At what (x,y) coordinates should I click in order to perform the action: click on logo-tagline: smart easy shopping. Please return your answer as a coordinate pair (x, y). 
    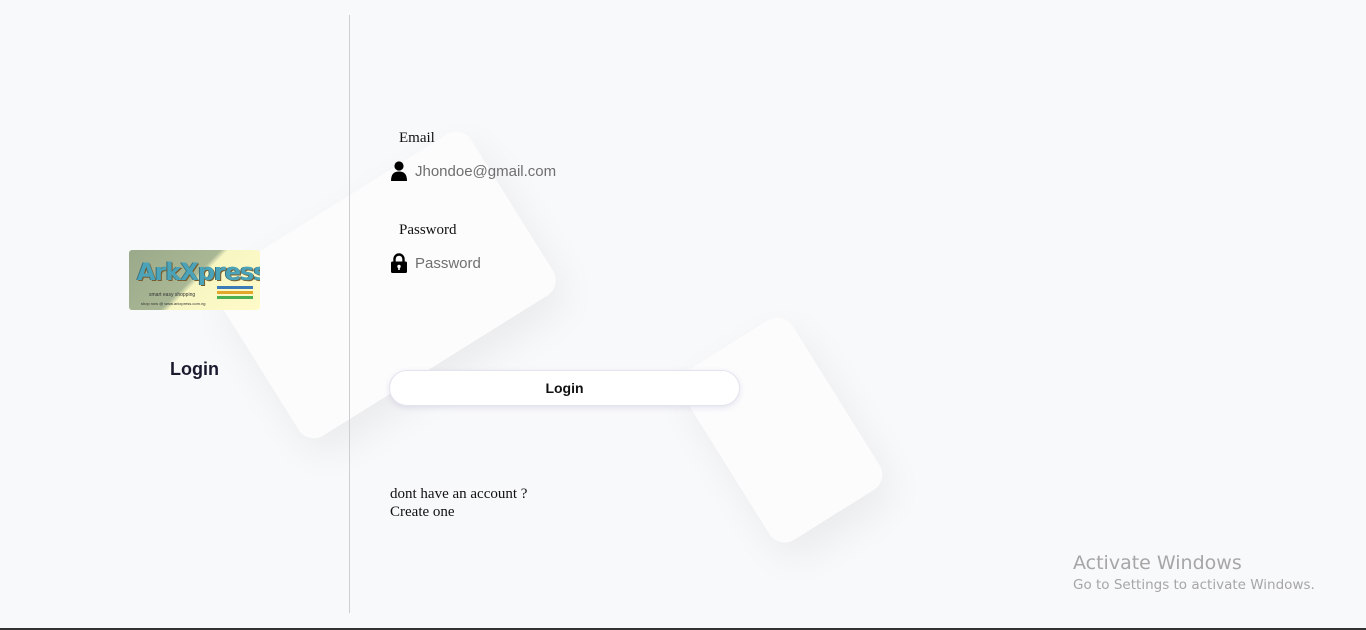
    Looking at the image, I should click on (172, 295).